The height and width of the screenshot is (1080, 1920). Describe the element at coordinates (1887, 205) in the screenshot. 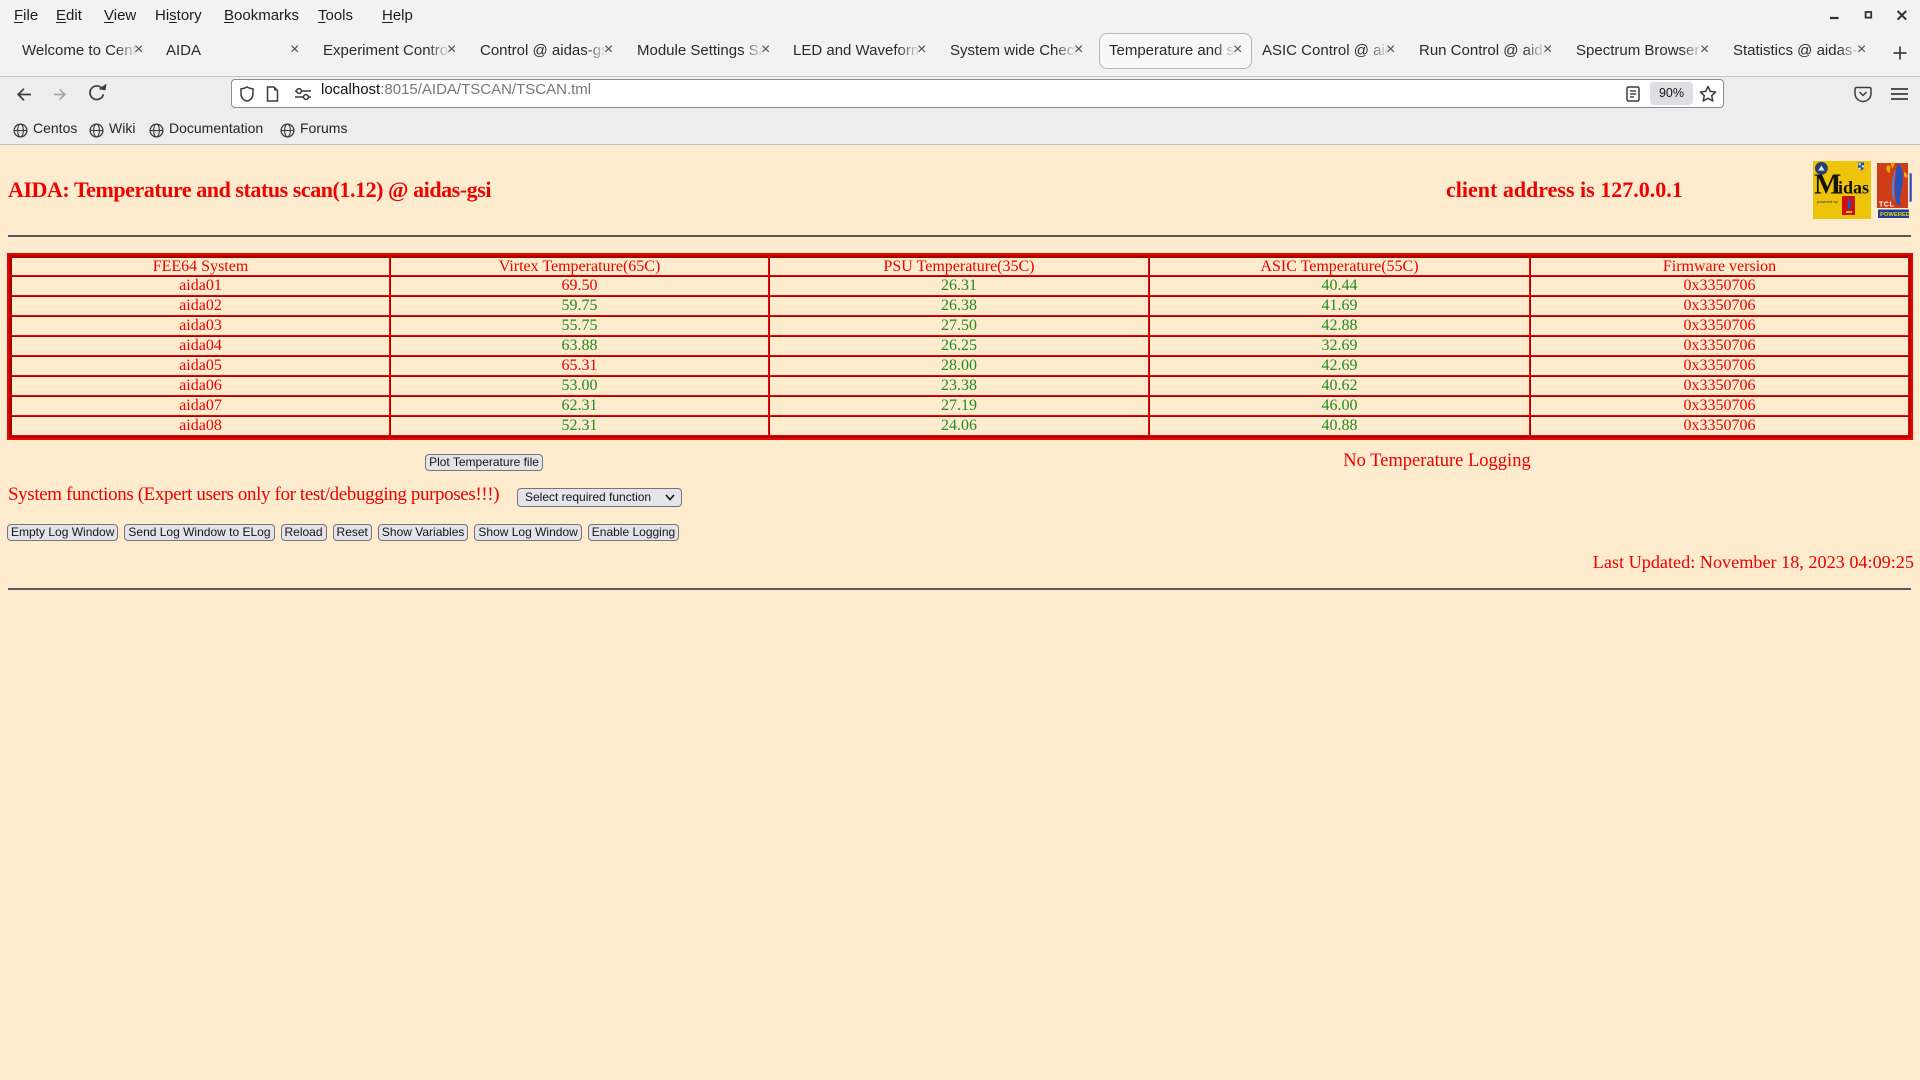

I see `svg-text: TCL` at that location.